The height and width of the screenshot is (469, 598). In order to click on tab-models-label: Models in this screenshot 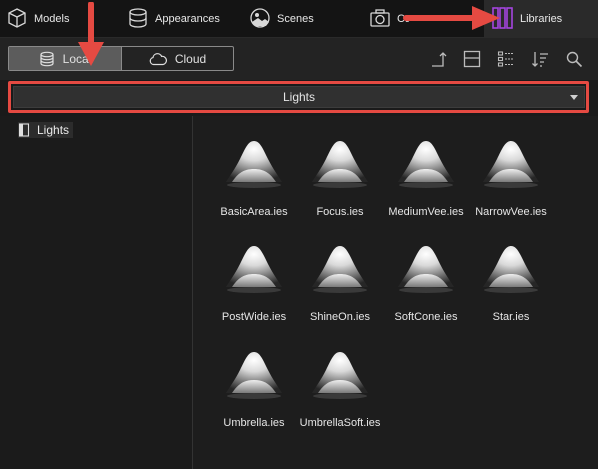, I will do `click(52, 19)`.